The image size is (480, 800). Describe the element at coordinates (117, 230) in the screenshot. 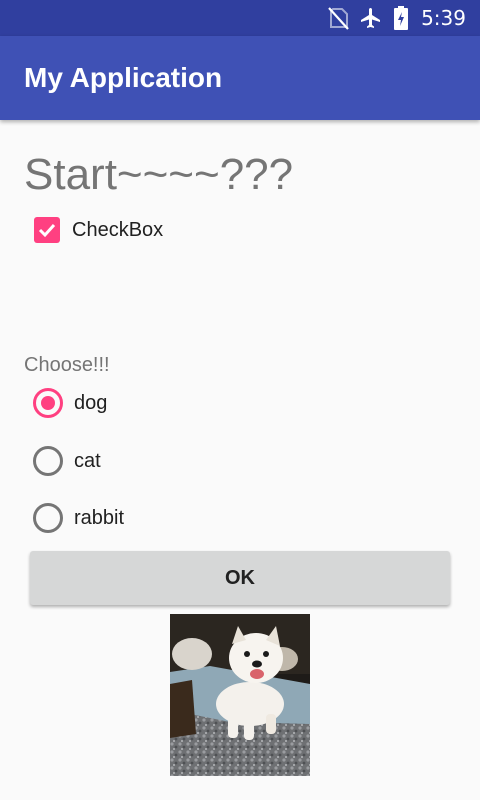

I see `checkbox-label: CheckBox` at that location.